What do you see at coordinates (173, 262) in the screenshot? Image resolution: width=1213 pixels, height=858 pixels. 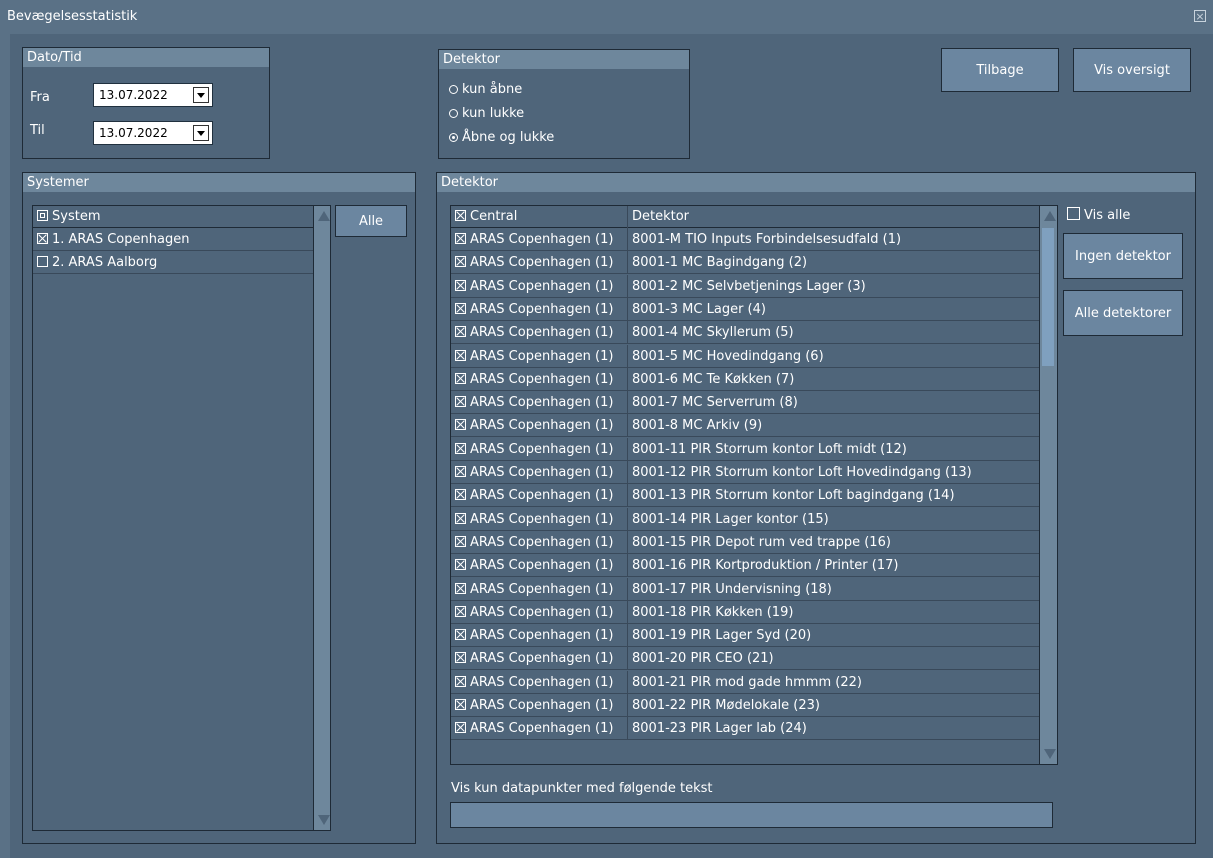 I see `list-item: 2. ARAS Aalborg` at bounding box center [173, 262].